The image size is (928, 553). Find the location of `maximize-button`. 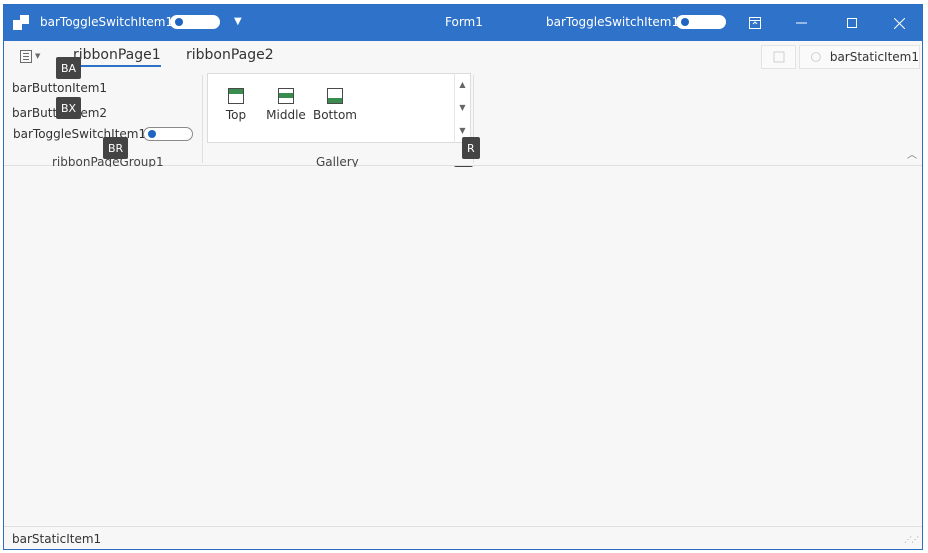

maximize-button is located at coordinates (852, 23).